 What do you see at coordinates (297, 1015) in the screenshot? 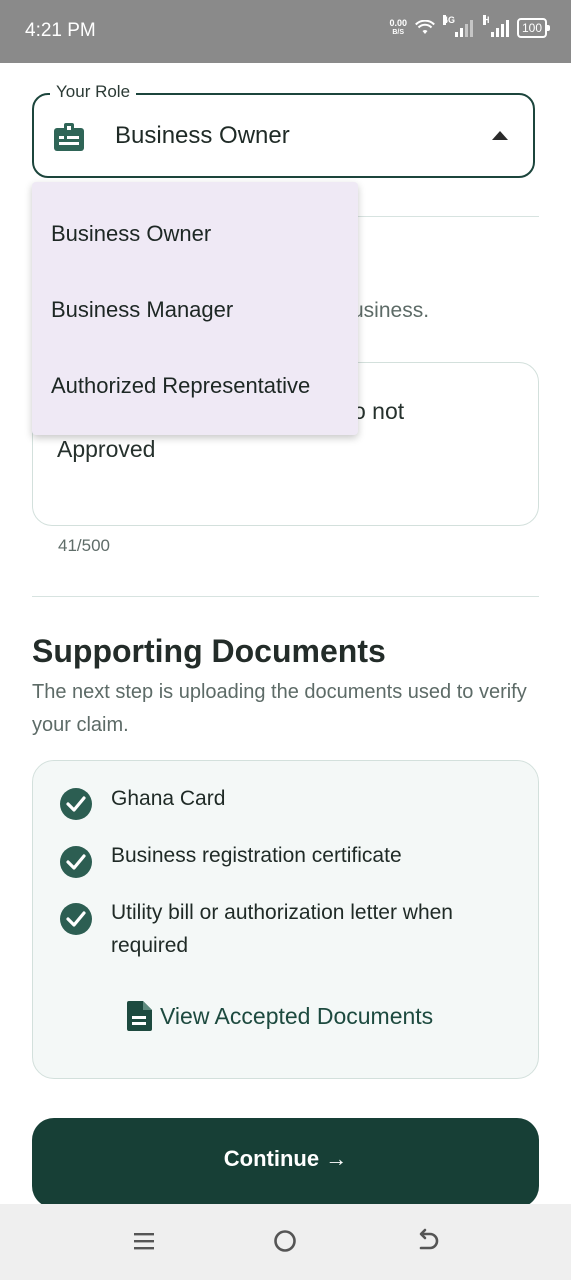
I see `view-accepted-documents-label: View Accepted Documents` at bounding box center [297, 1015].